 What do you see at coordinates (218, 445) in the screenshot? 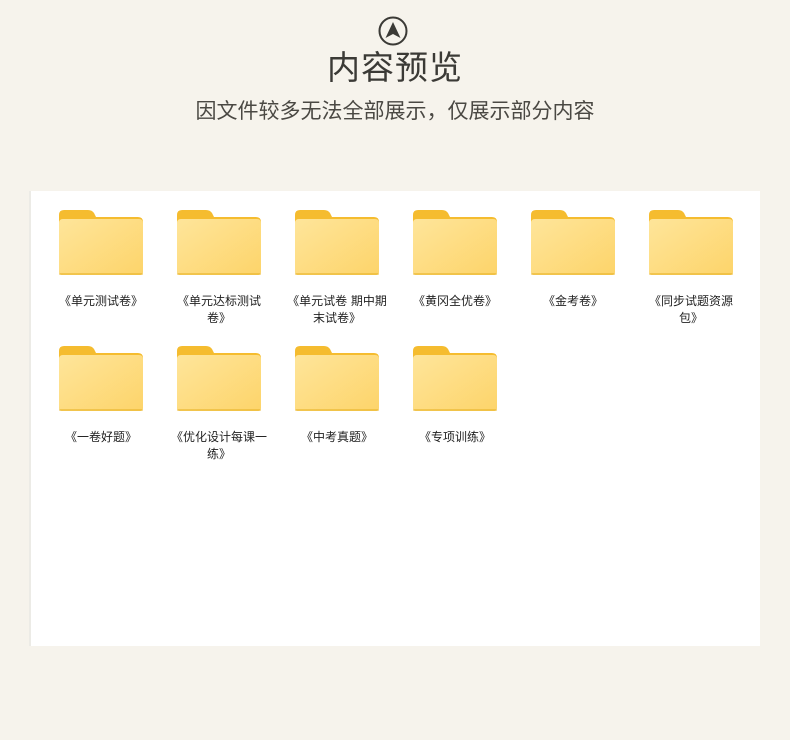
I see `folder-label: 《优化设计每课一练》` at bounding box center [218, 445].